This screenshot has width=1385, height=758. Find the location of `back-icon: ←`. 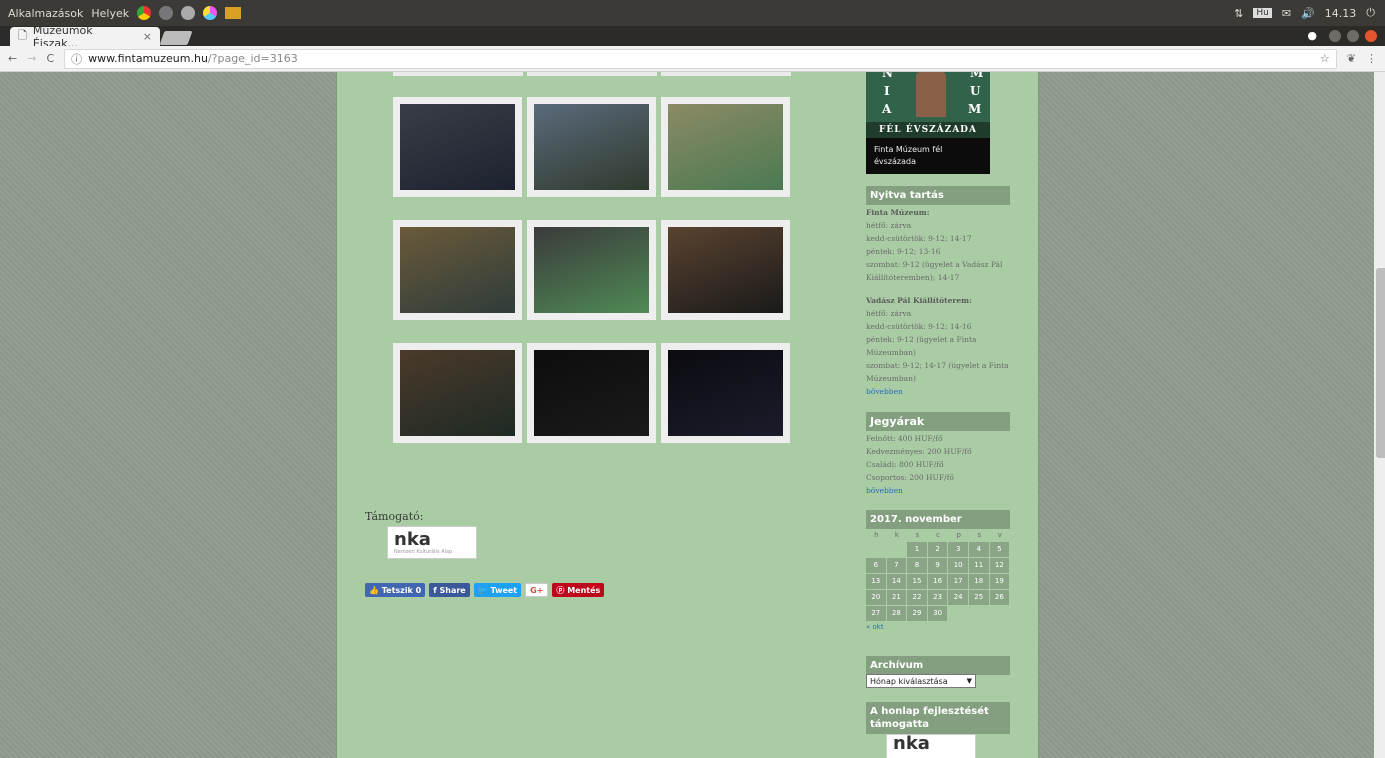

back-icon: ← is located at coordinates (12, 58).